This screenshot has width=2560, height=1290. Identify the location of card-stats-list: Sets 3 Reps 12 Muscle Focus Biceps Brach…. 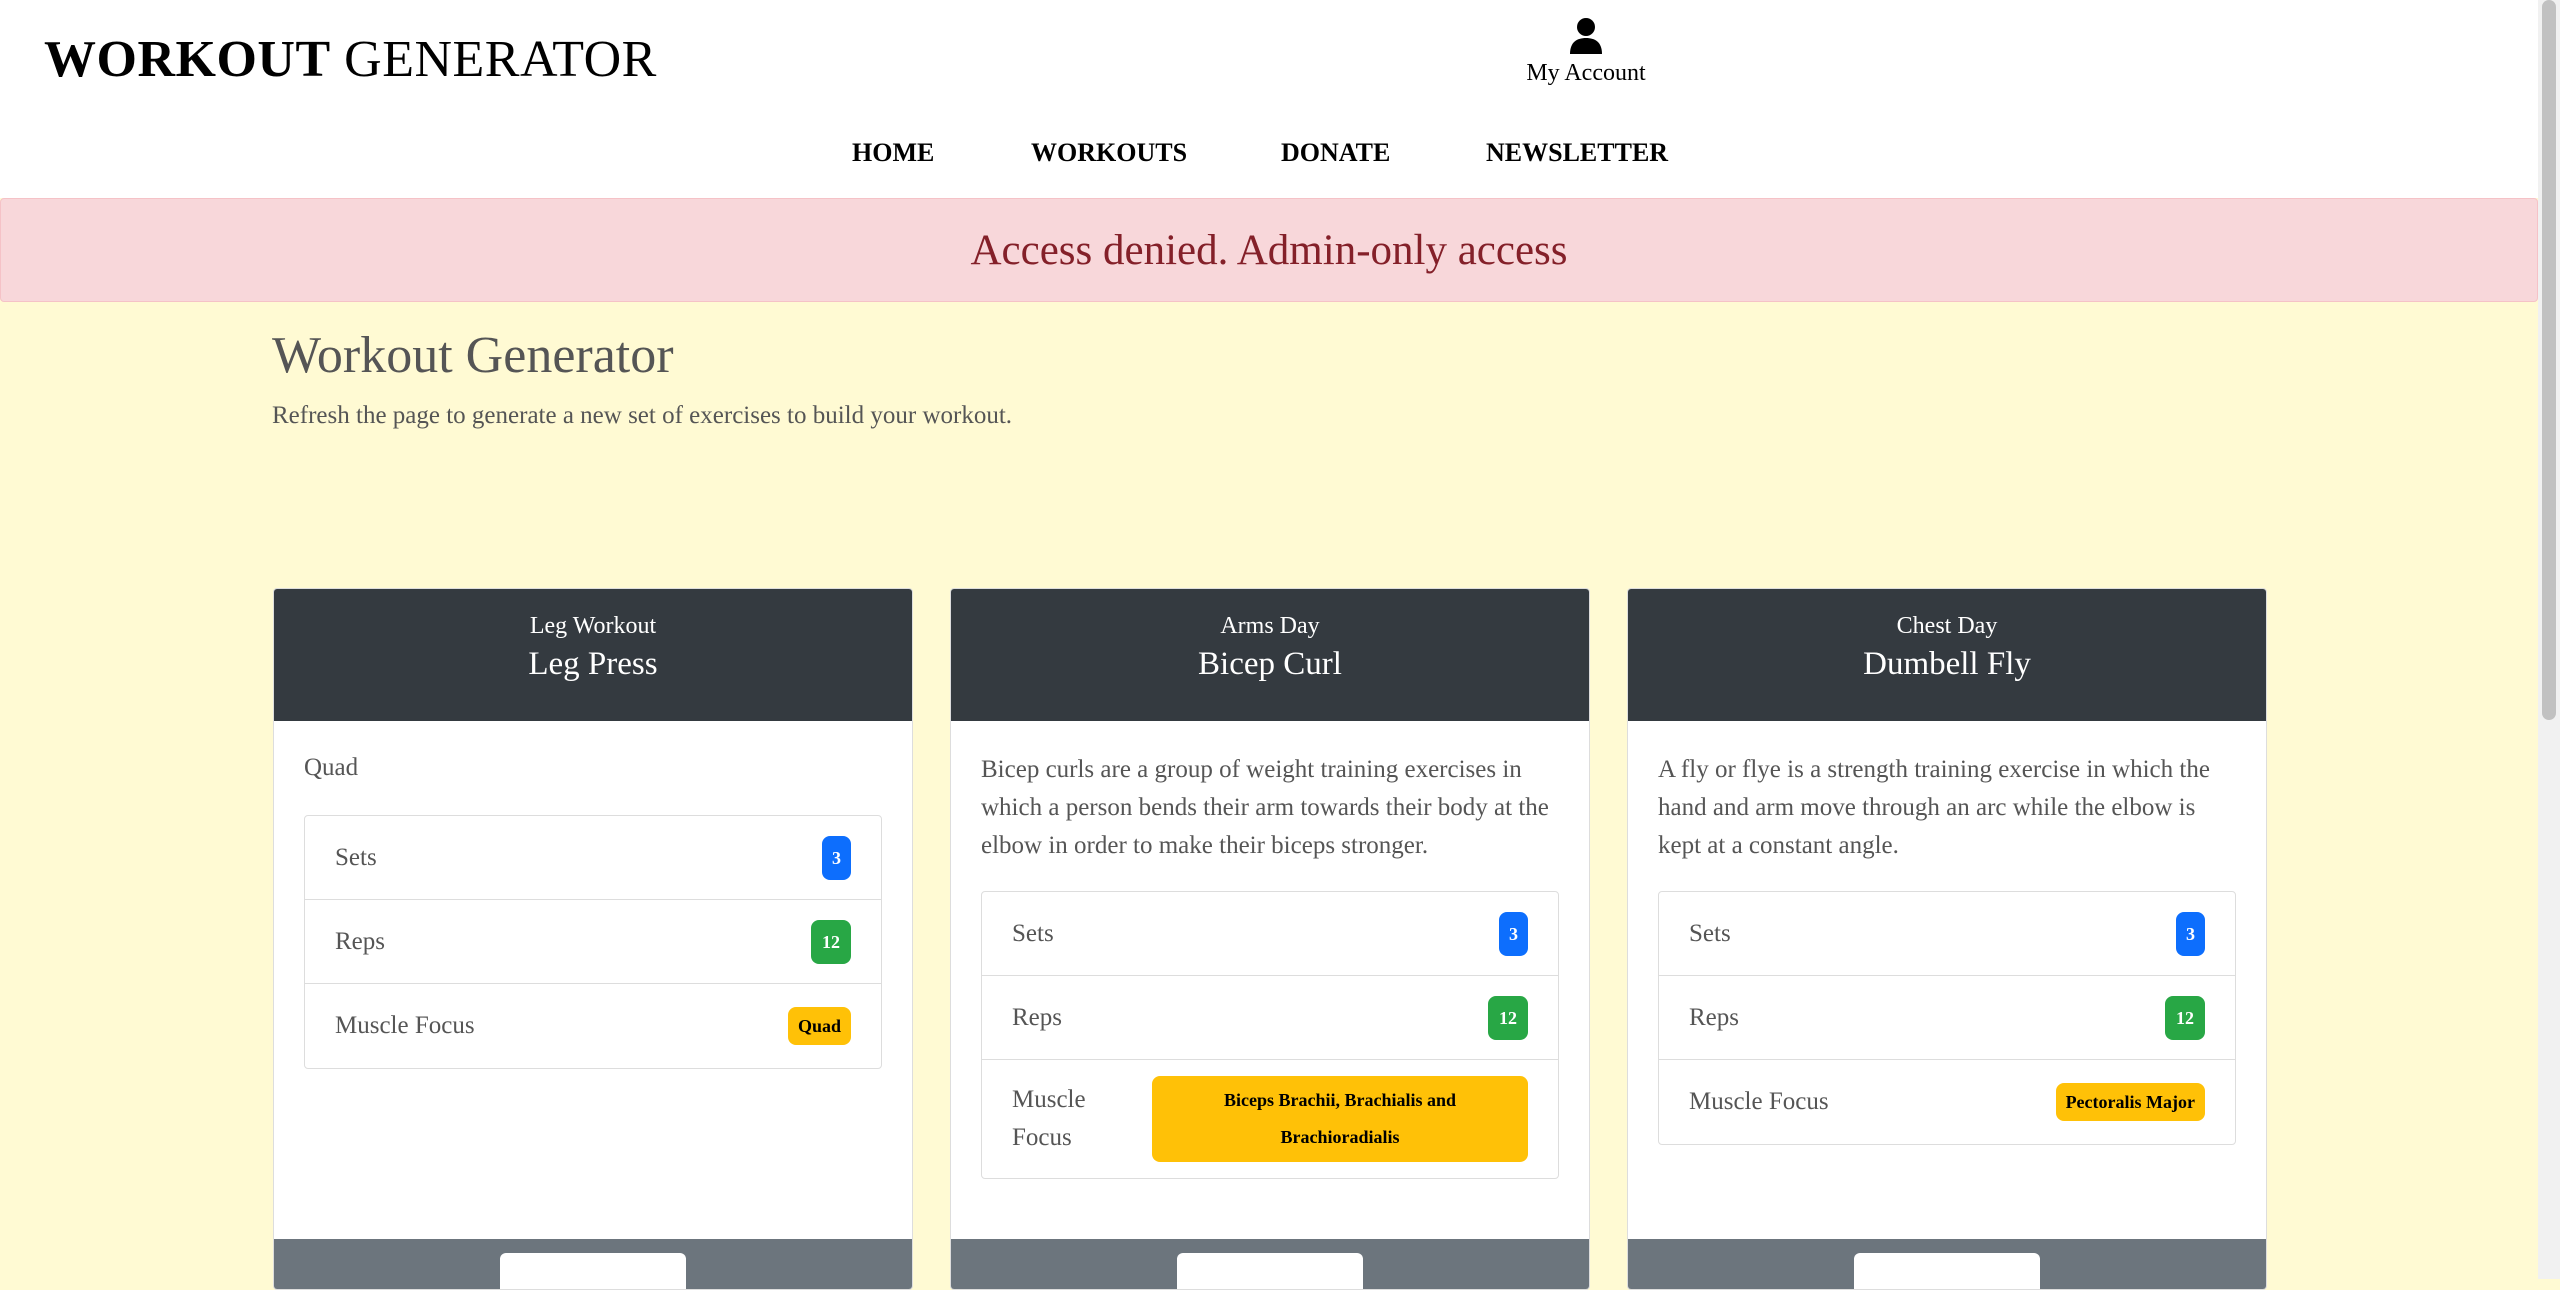
(1270, 1035).